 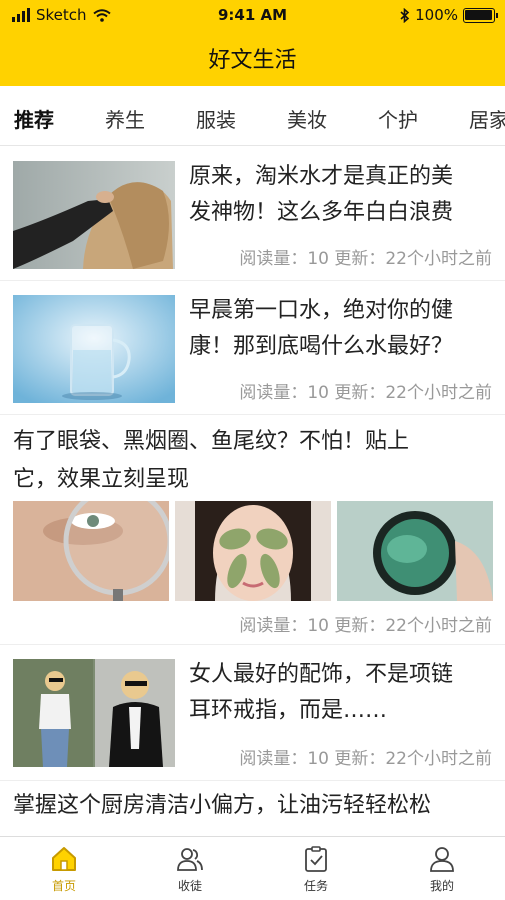 I want to click on app-header: Sketch 9:41 AM 100% 好文生活, so click(x=252, y=43).